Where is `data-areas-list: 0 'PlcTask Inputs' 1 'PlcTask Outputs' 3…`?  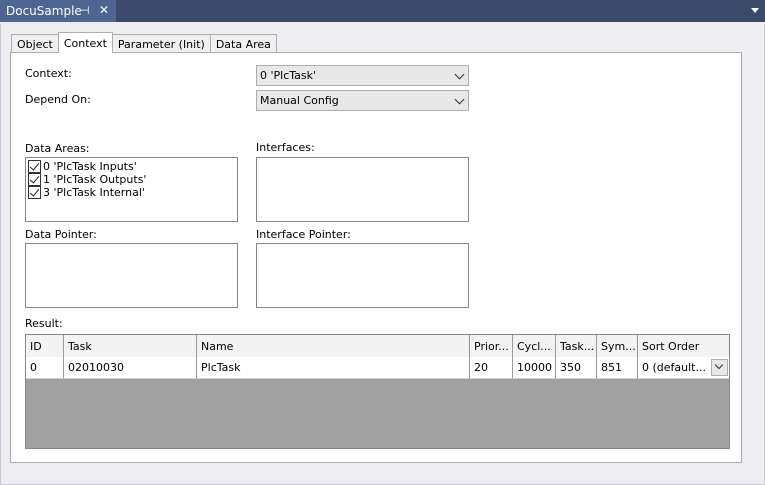
data-areas-list: 0 'PlcTask Inputs' 1 'PlcTask Outputs' 3… is located at coordinates (131, 189).